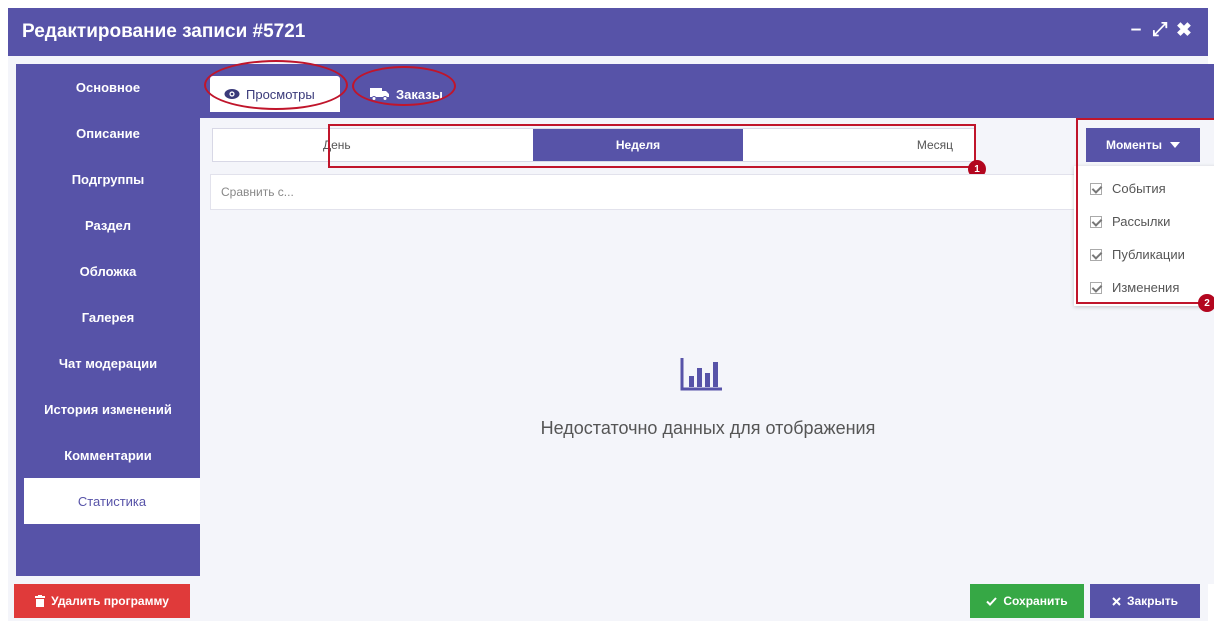 Image resolution: width=1214 pixels, height=621 pixels. Describe the element at coordinates (1206, 303) in the screenshot. I see `annotation-badge-2: 2` at that location.